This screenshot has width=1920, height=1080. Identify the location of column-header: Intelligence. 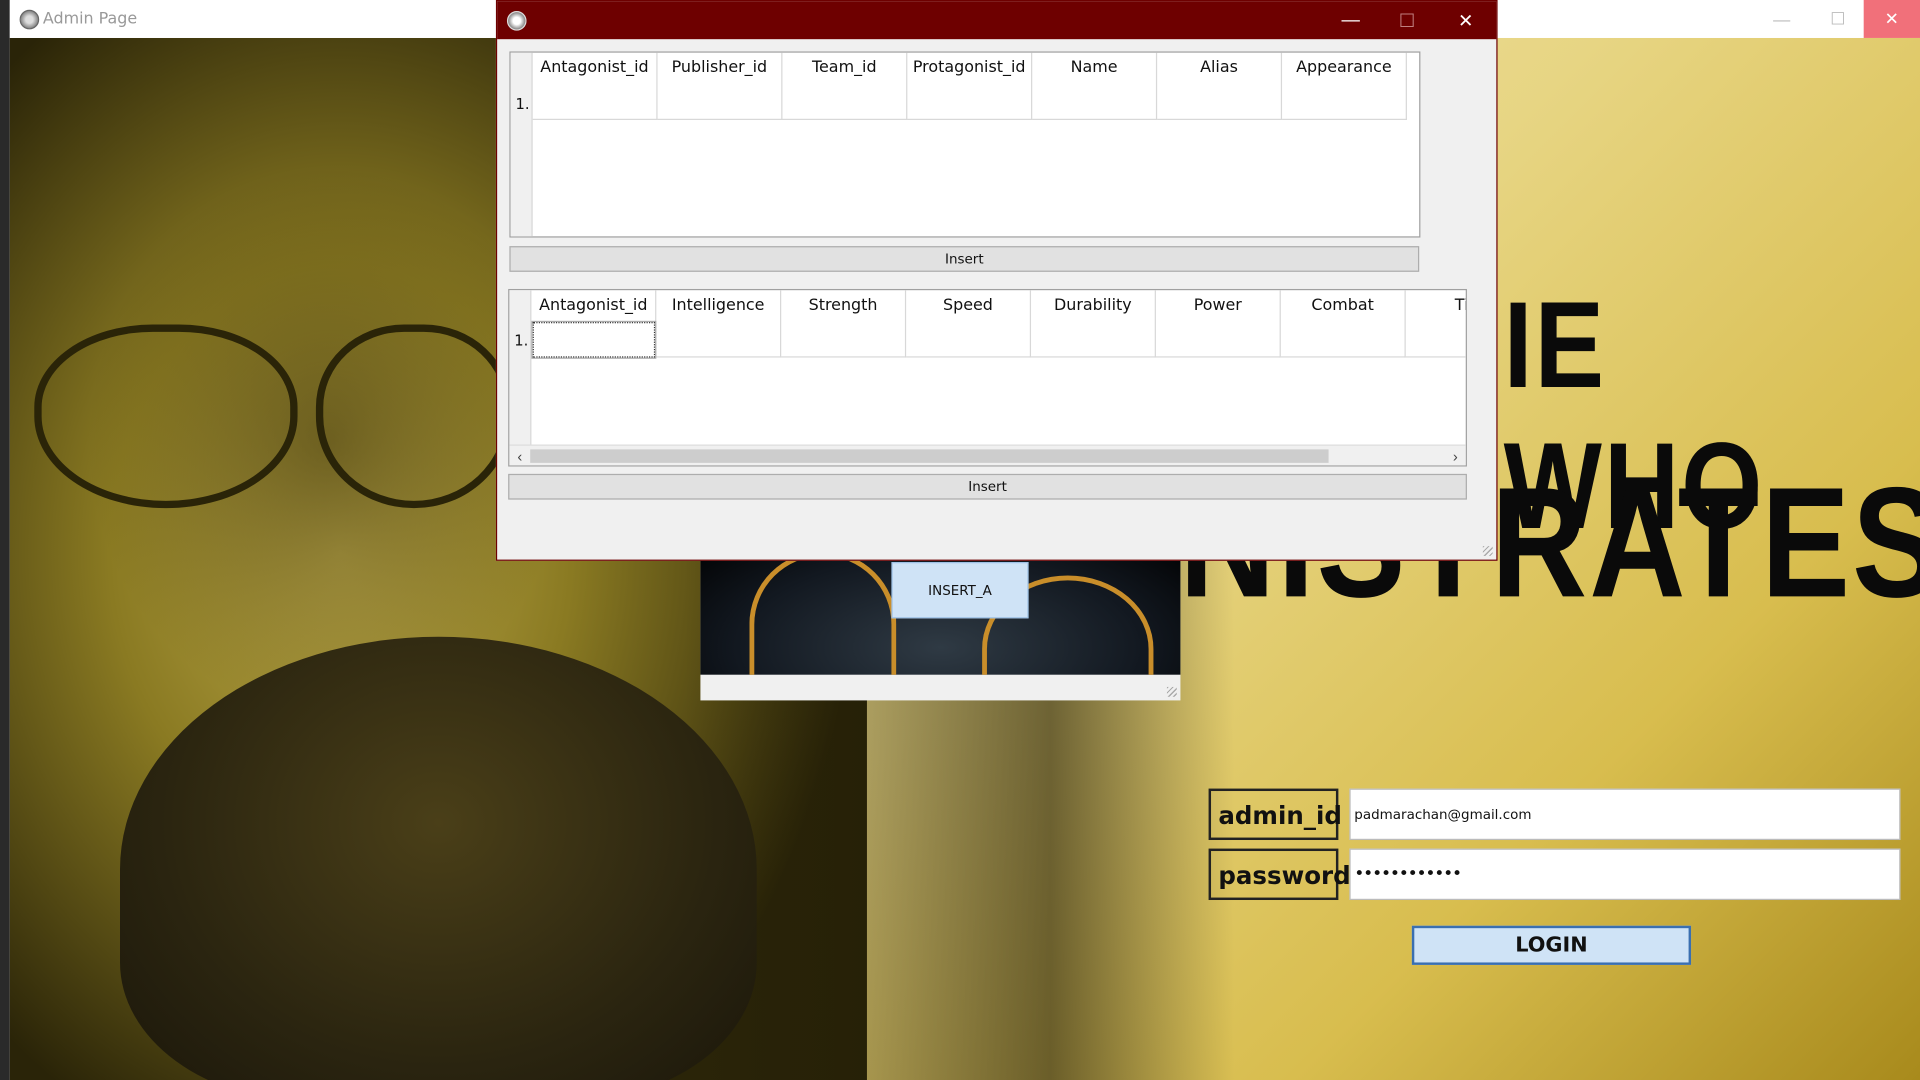
(719, 324).